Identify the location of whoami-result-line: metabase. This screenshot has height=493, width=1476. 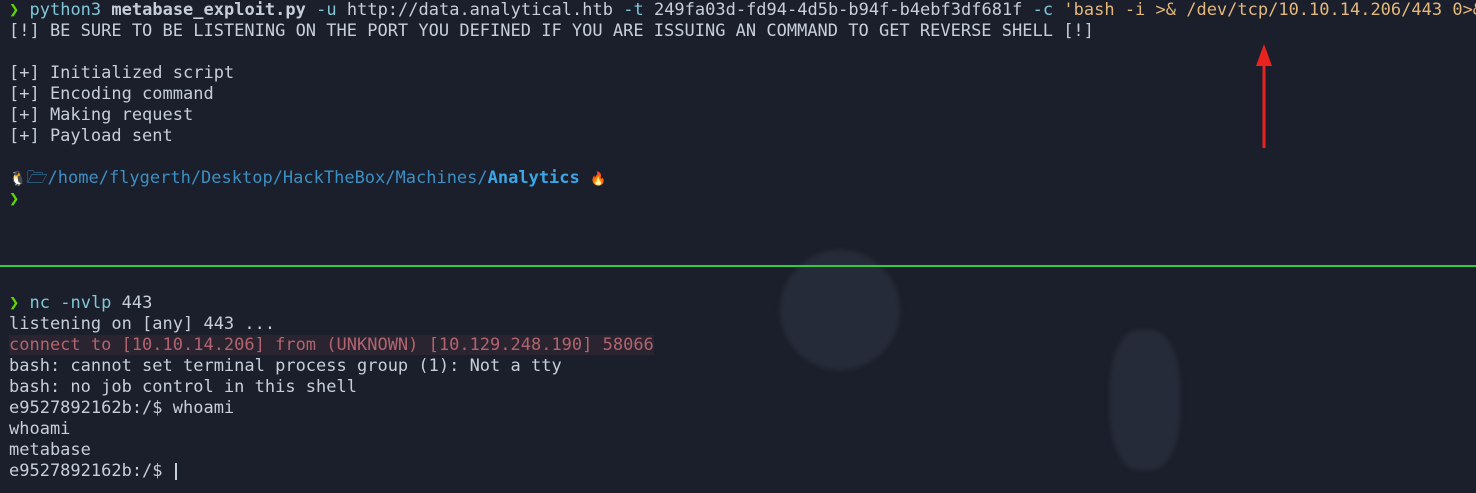
(50, 450).